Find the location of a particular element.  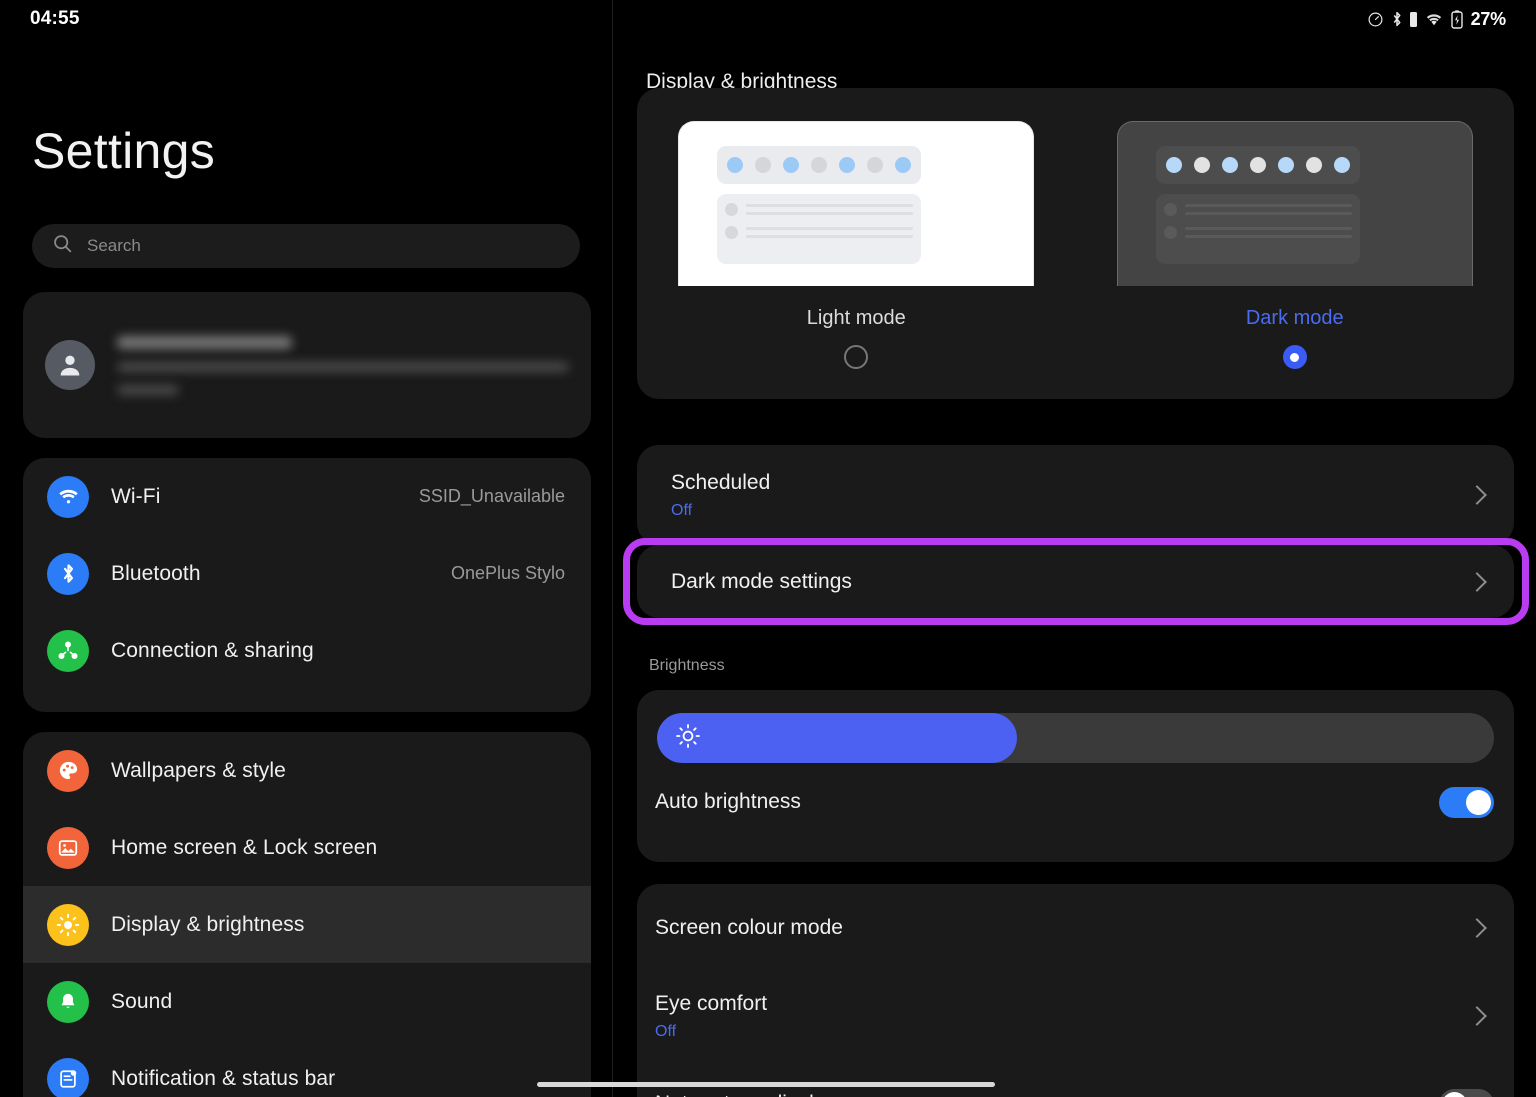

dark-mode-label: Dark mode is located at coordinates (1294, 318).